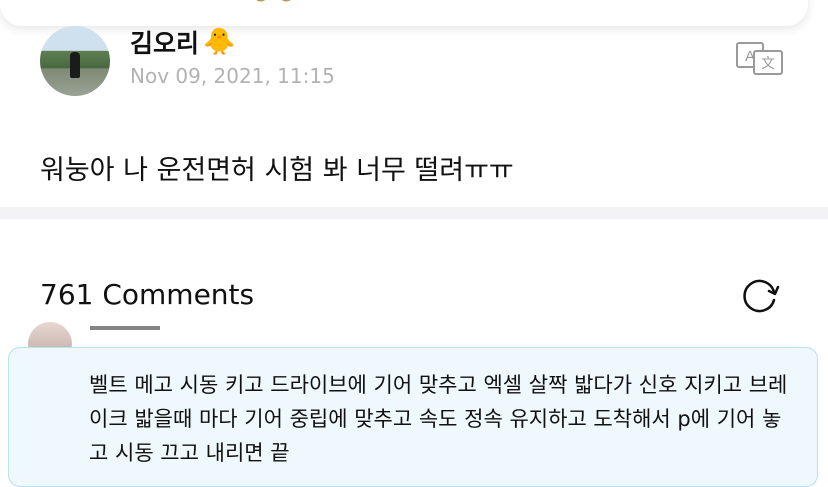  Describe the element at coordinates (75, 65) in the screenshot. I see `avatar-figure` at that location.